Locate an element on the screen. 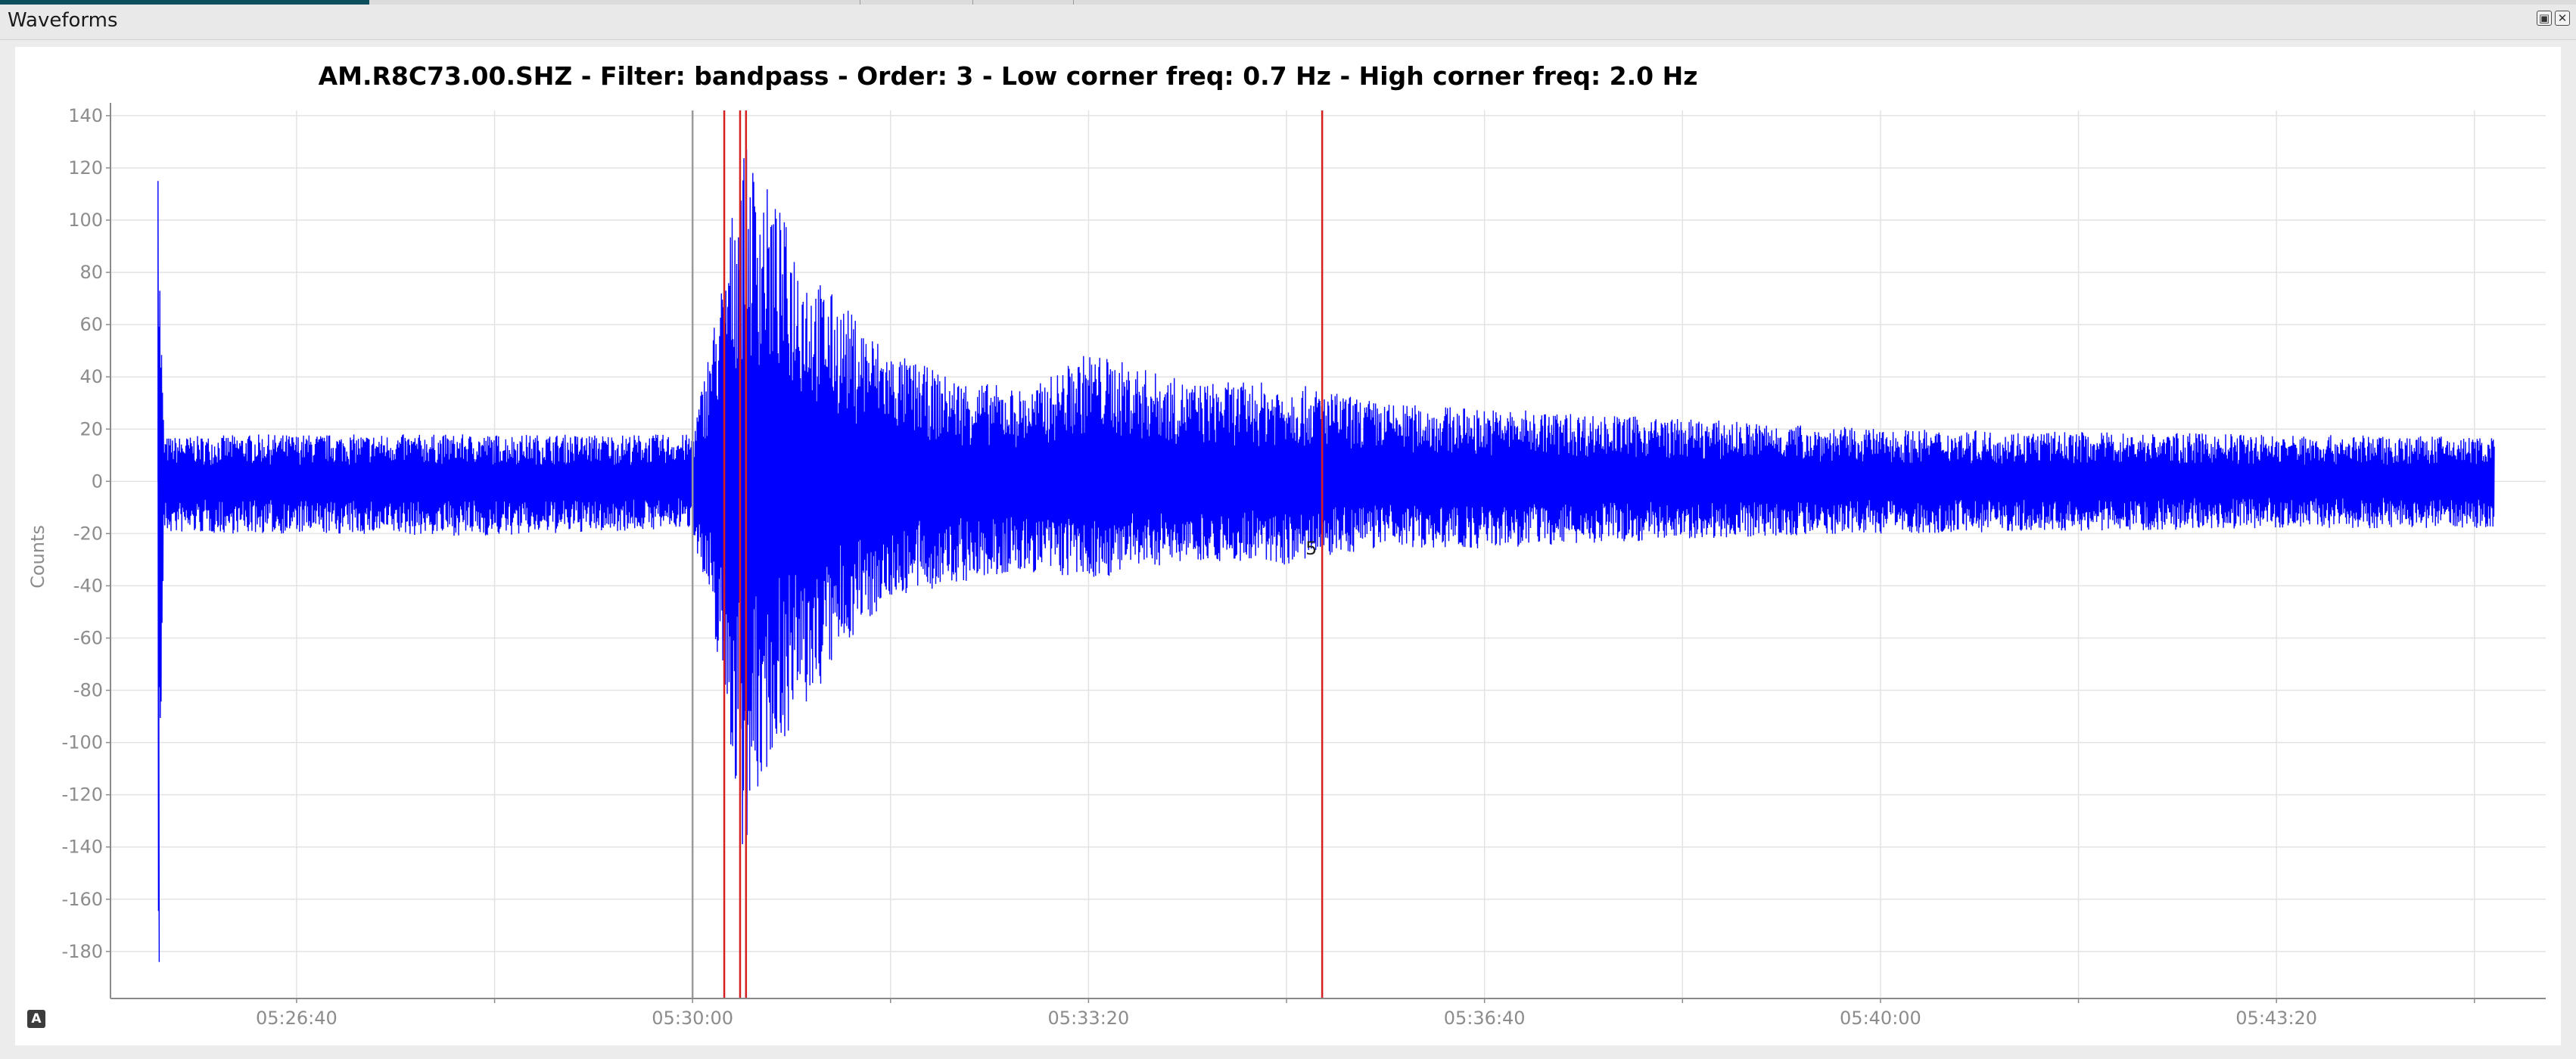  y-tick-label: 20 is located at coordinates (91, 428).